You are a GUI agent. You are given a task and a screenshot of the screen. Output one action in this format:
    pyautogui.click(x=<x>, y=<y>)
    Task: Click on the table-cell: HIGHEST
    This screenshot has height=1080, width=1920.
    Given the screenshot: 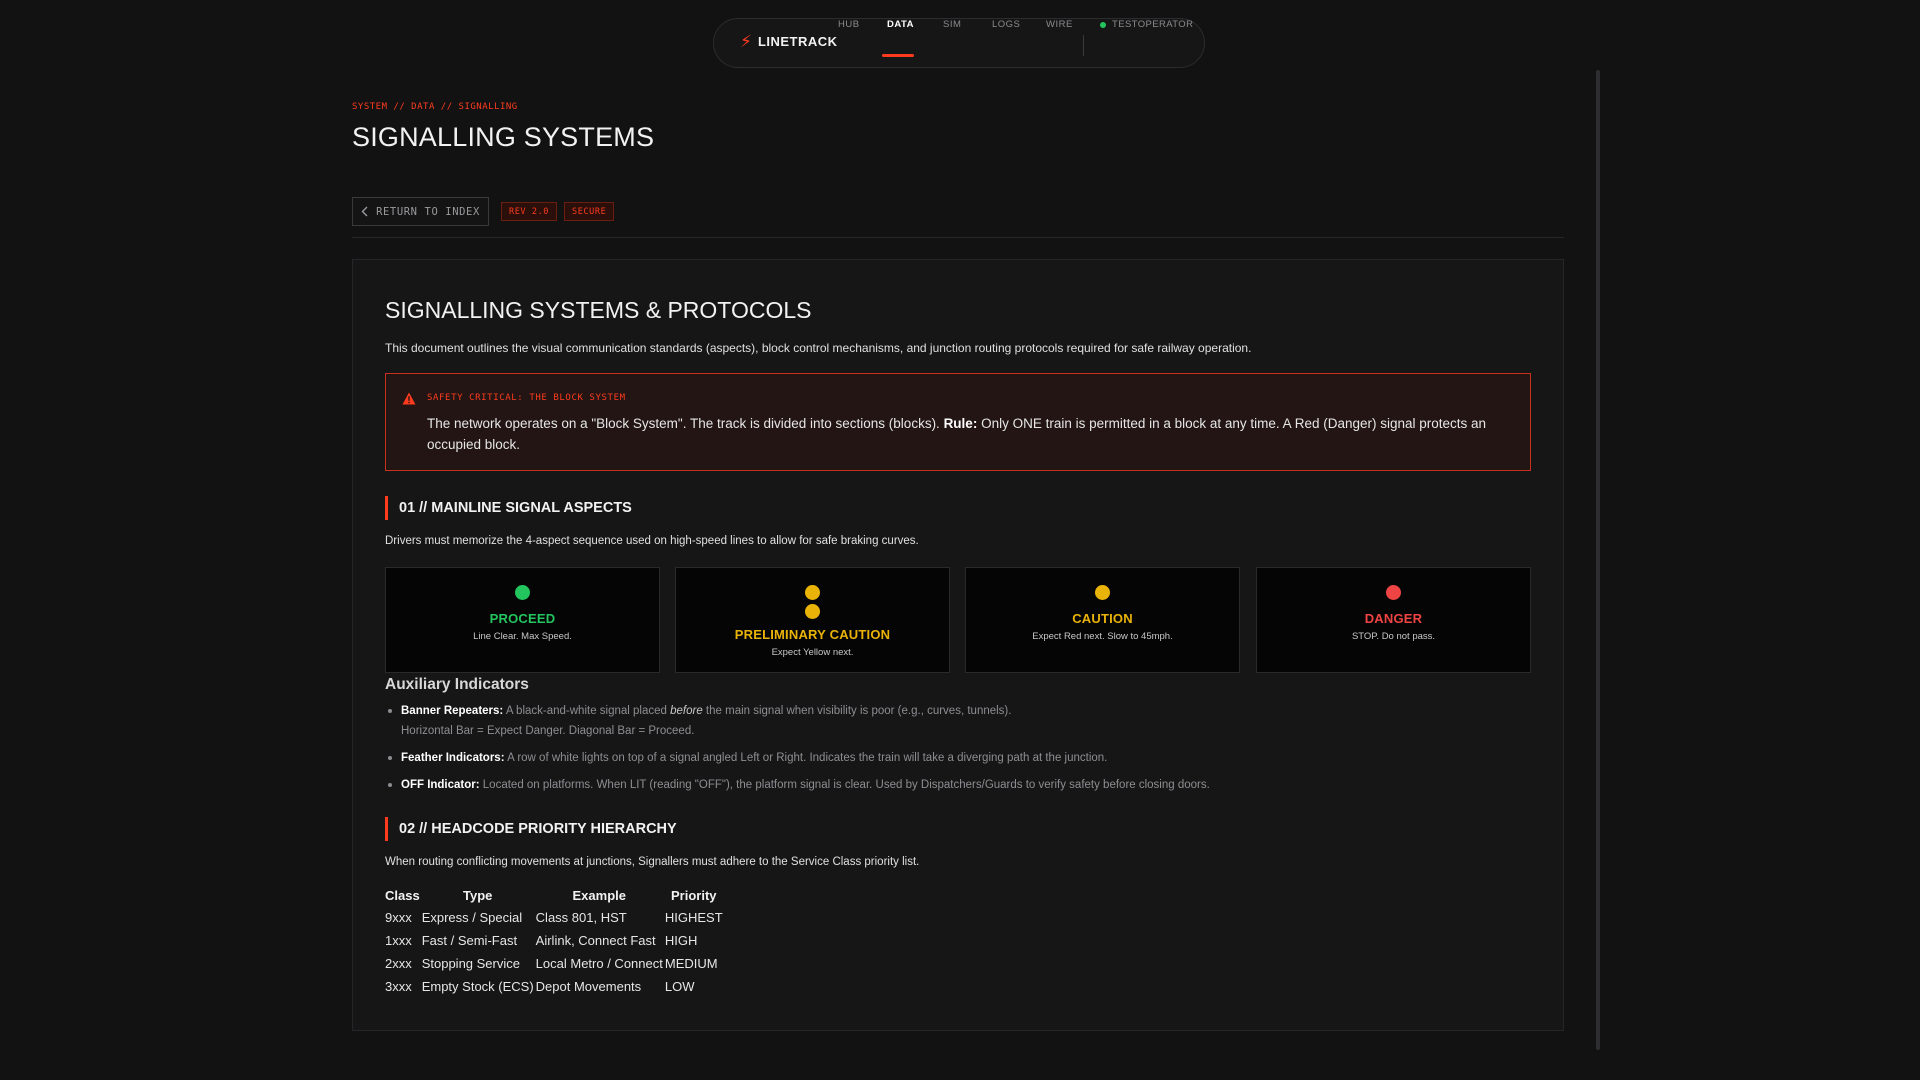 What is the action you would take?
    pyautogui.click(x=693, y=917)
    